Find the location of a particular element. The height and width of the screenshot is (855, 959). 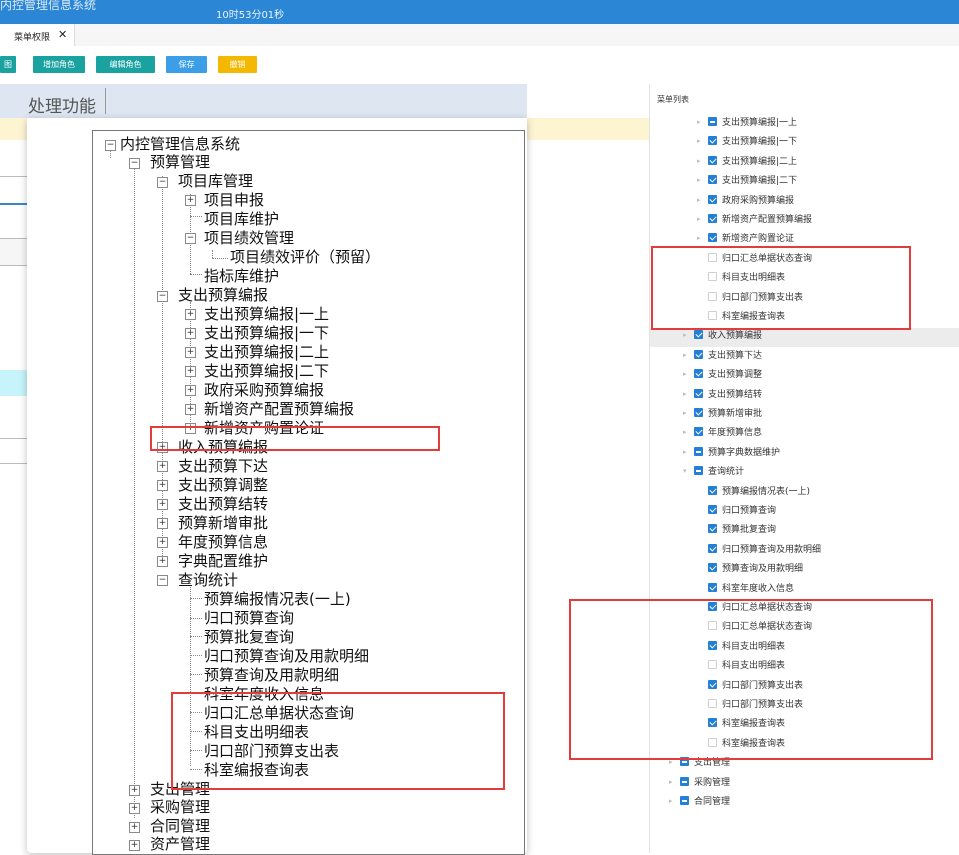

menu-list-item-label: 新增资产购置论证 is located at coordinates (758, 239).